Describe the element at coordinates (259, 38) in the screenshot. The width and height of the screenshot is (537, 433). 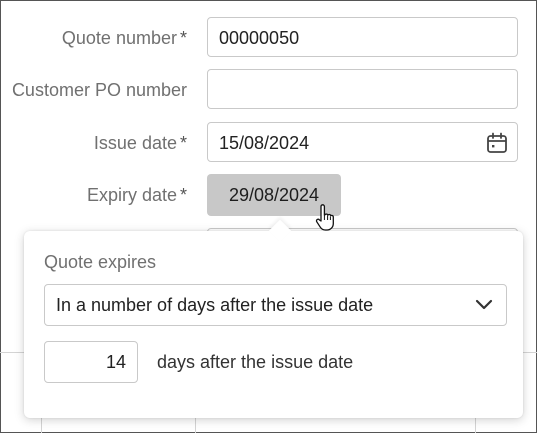
I see `quote-number-value: 00000050` at that location.